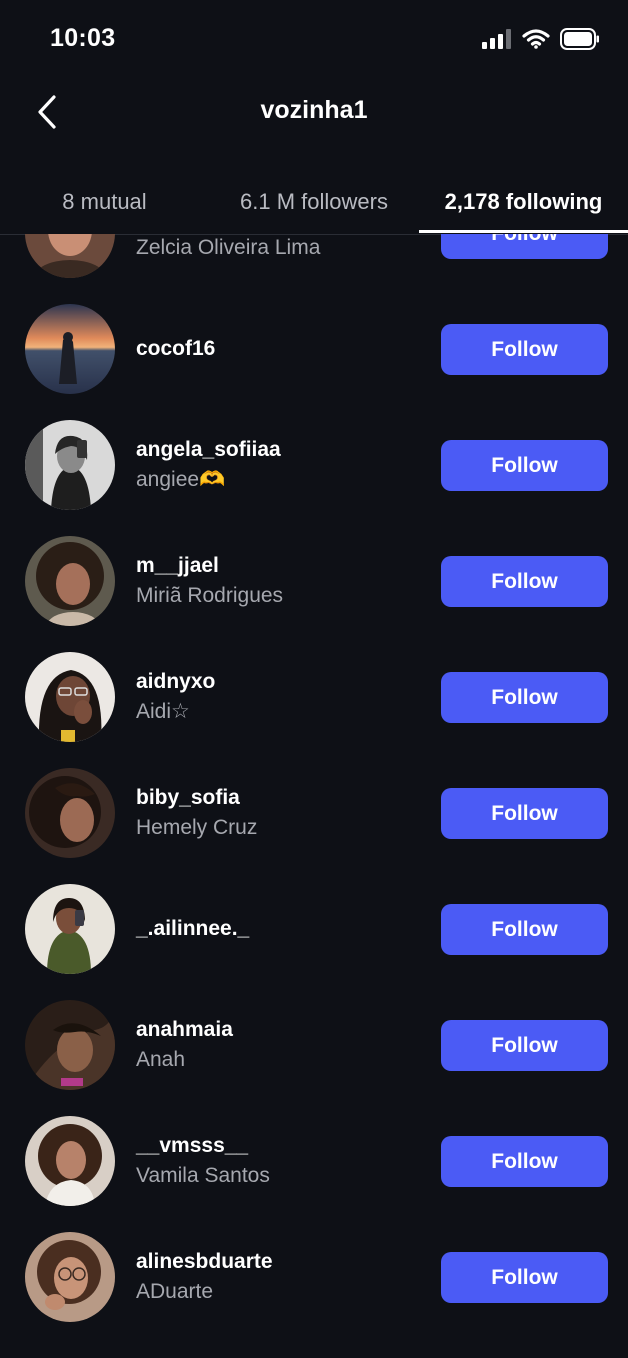  I want to click on tab-following: 2,178 following, so click(523, 202).